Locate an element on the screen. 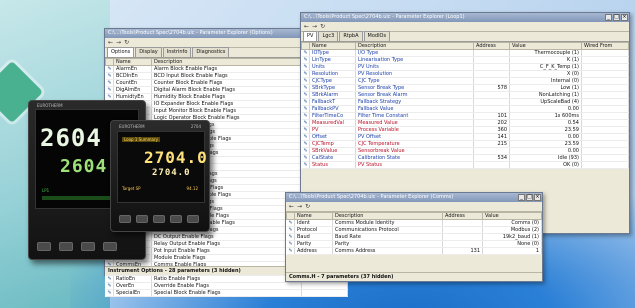 The height and width of the screenshot is (308, 635). tab-display: Display is located at coordinates (148, 52).